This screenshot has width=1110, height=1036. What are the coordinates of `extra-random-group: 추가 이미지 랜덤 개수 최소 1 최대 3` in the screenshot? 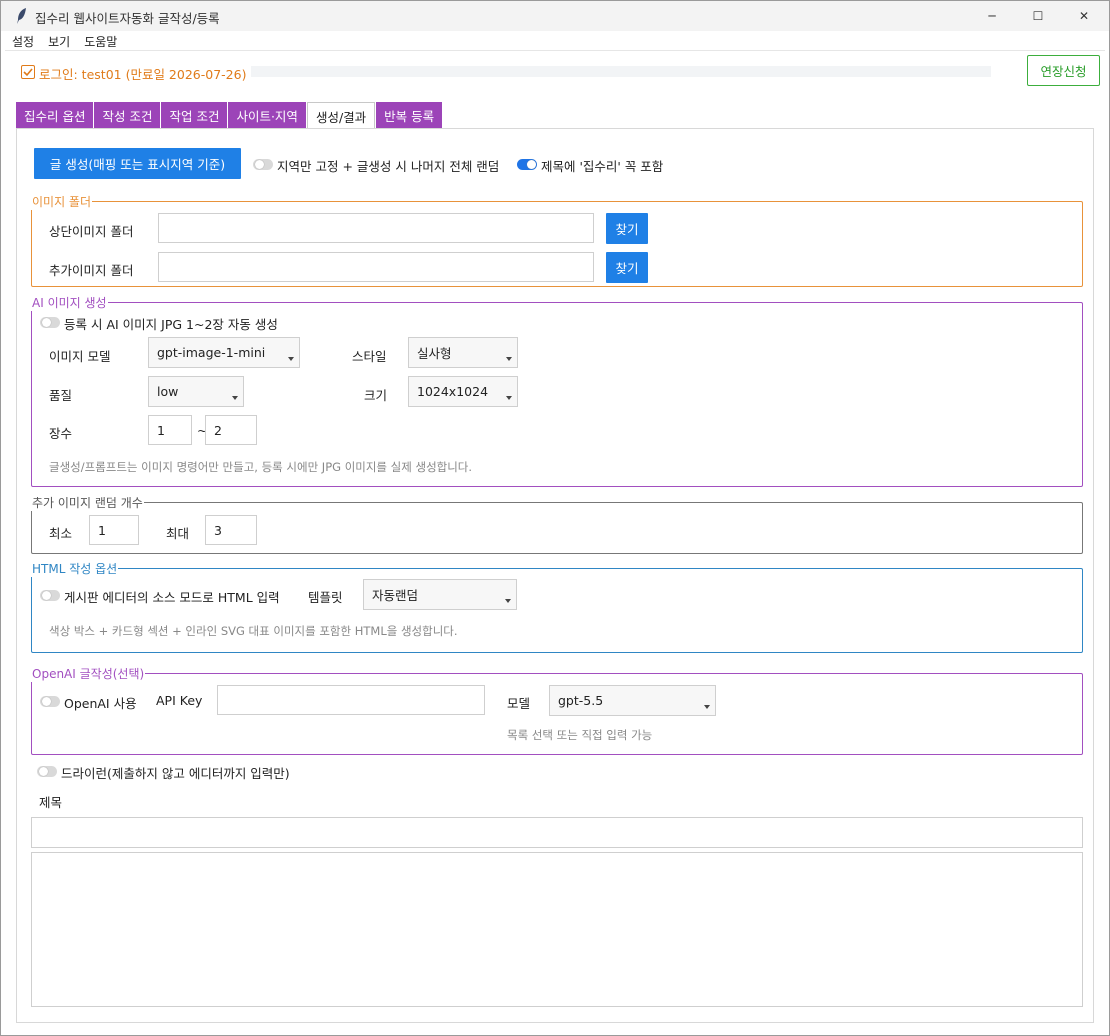 It's located at (557, 524).